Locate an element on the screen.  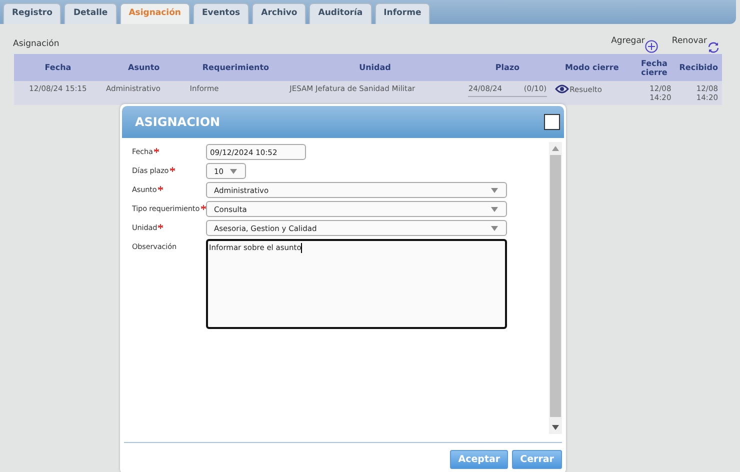
column-header: Unidad is located at coordinates (375, 67).